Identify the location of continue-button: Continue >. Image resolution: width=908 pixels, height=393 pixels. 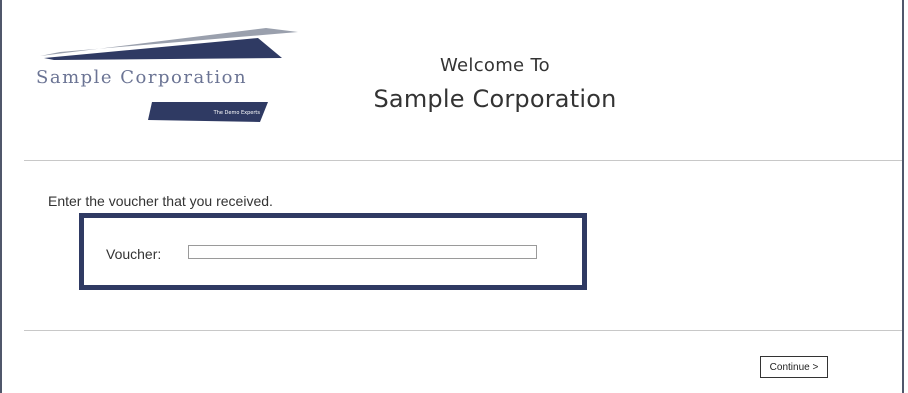
(794, 367).